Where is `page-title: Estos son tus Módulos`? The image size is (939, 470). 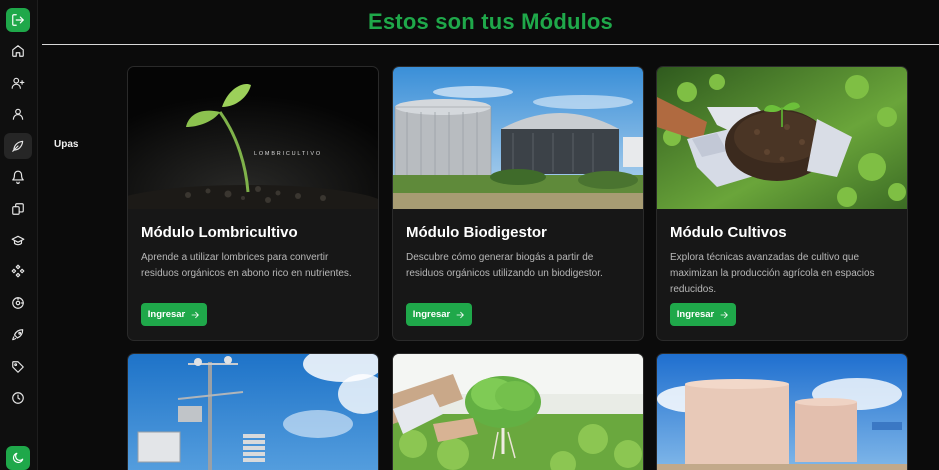 page-title: Estos son tus Módulos is located at coordinates (490, 21).